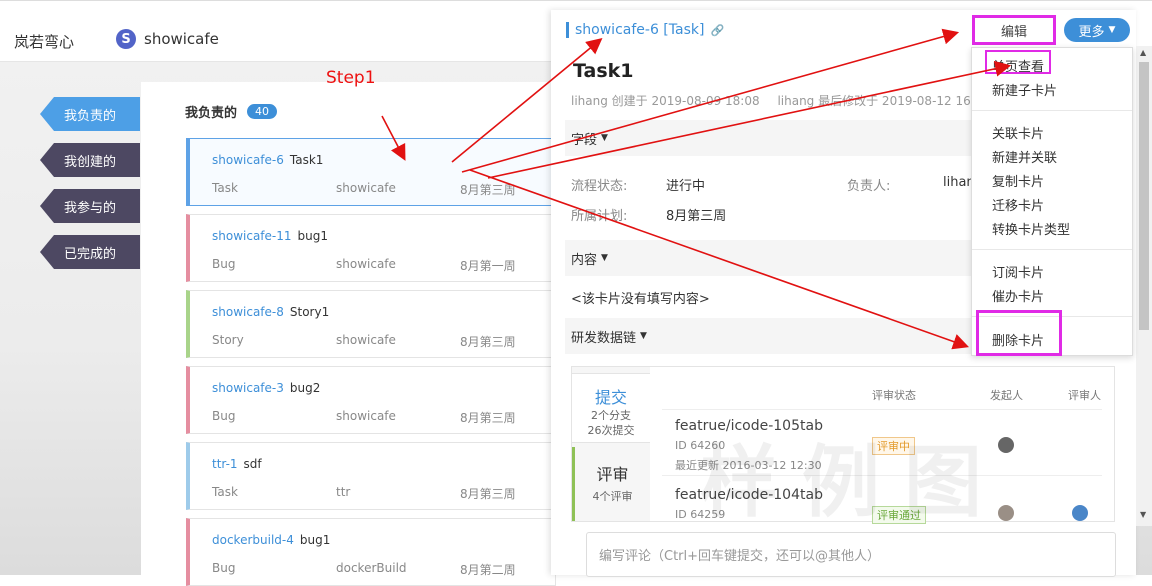 The width and height of the screenshot is (1152, 586). I want to click on arrow-step-to-card, so click(393, 138).